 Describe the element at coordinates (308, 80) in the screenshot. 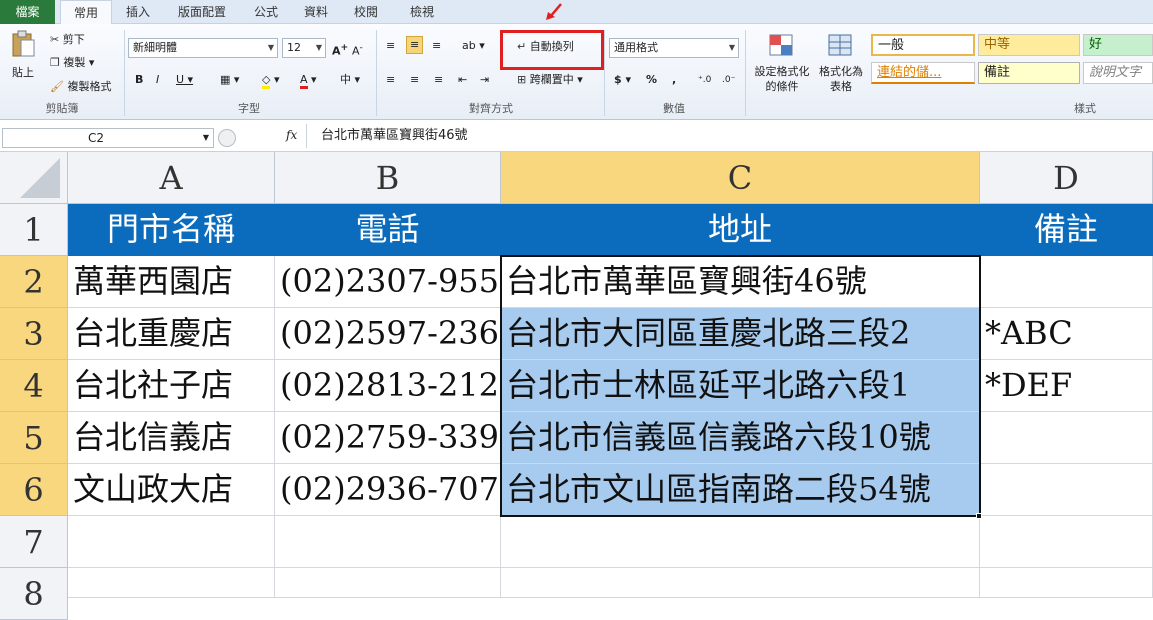

I see `font-color-icon: A ▾` at that location.